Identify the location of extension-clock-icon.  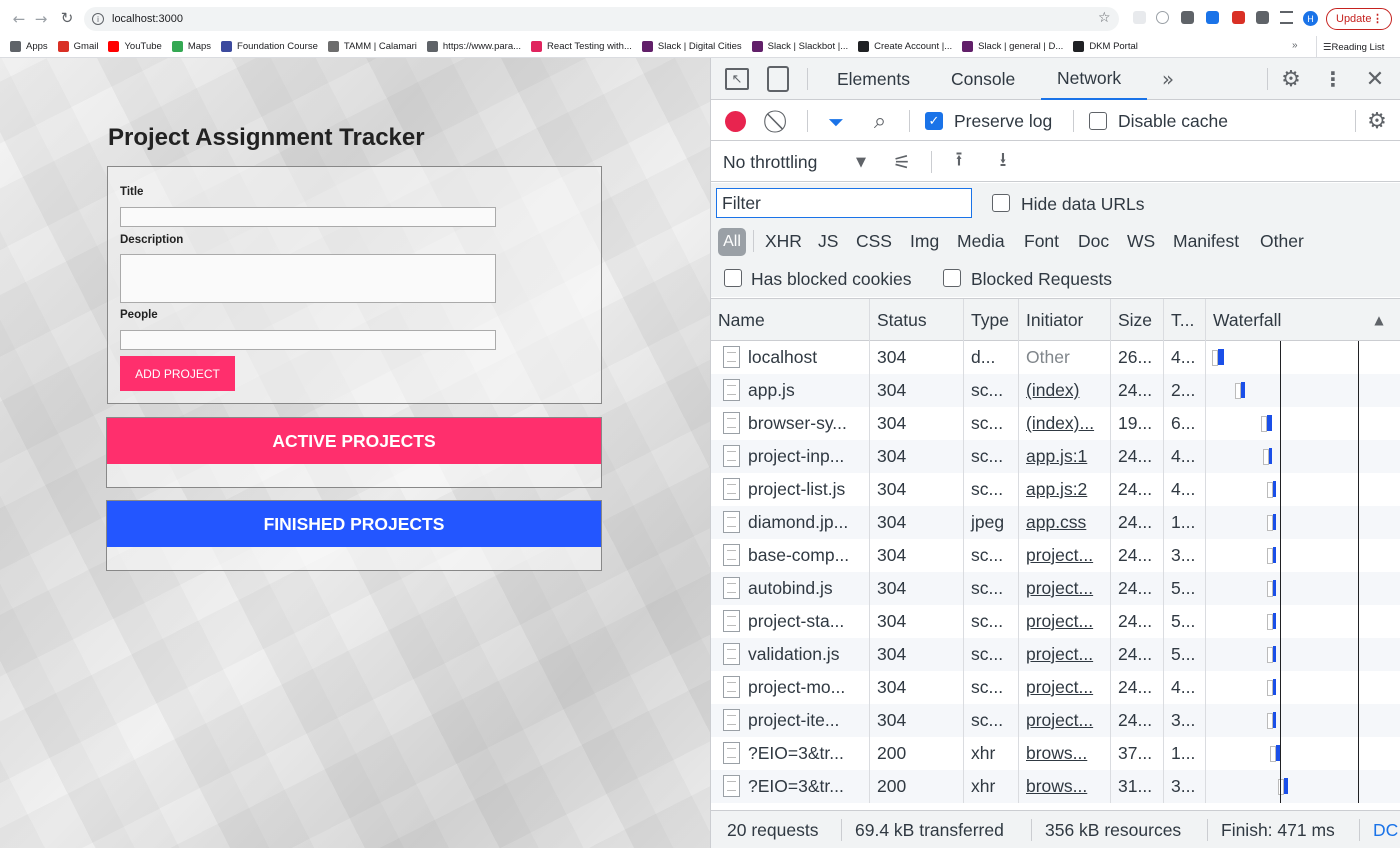
(1162, 17).